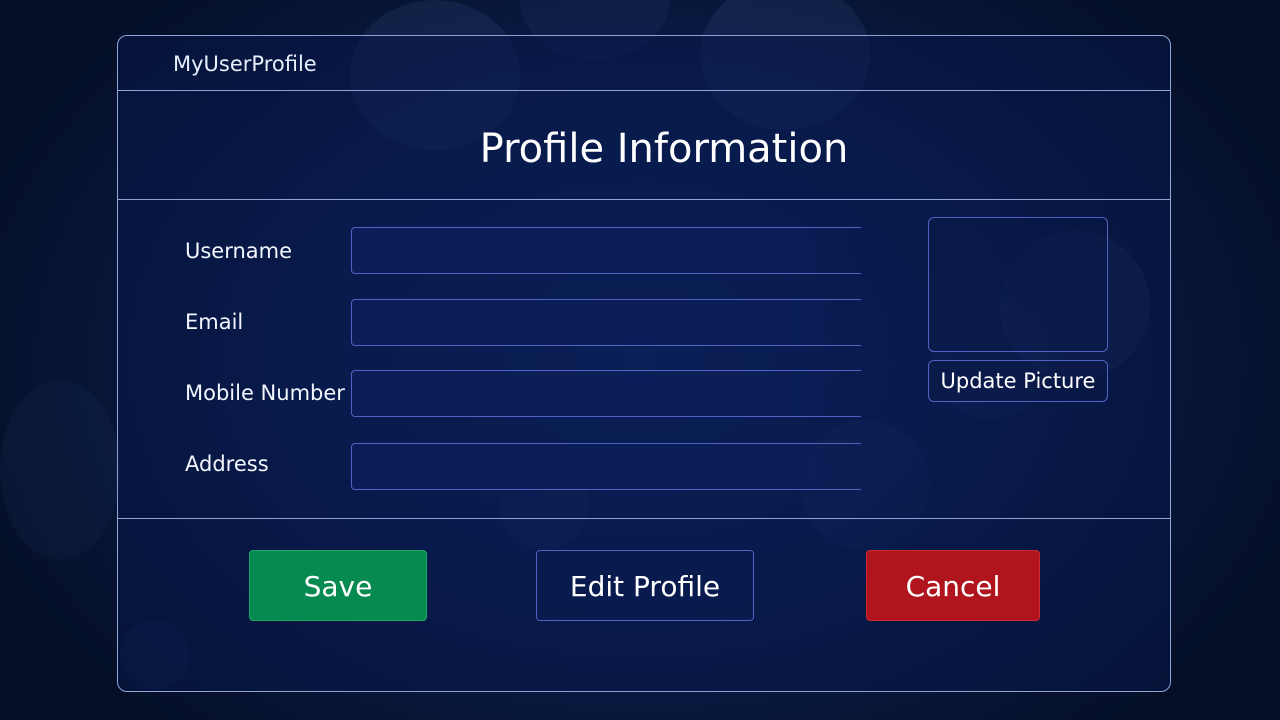  I want to click on address-label: Address, so click(227, 464).